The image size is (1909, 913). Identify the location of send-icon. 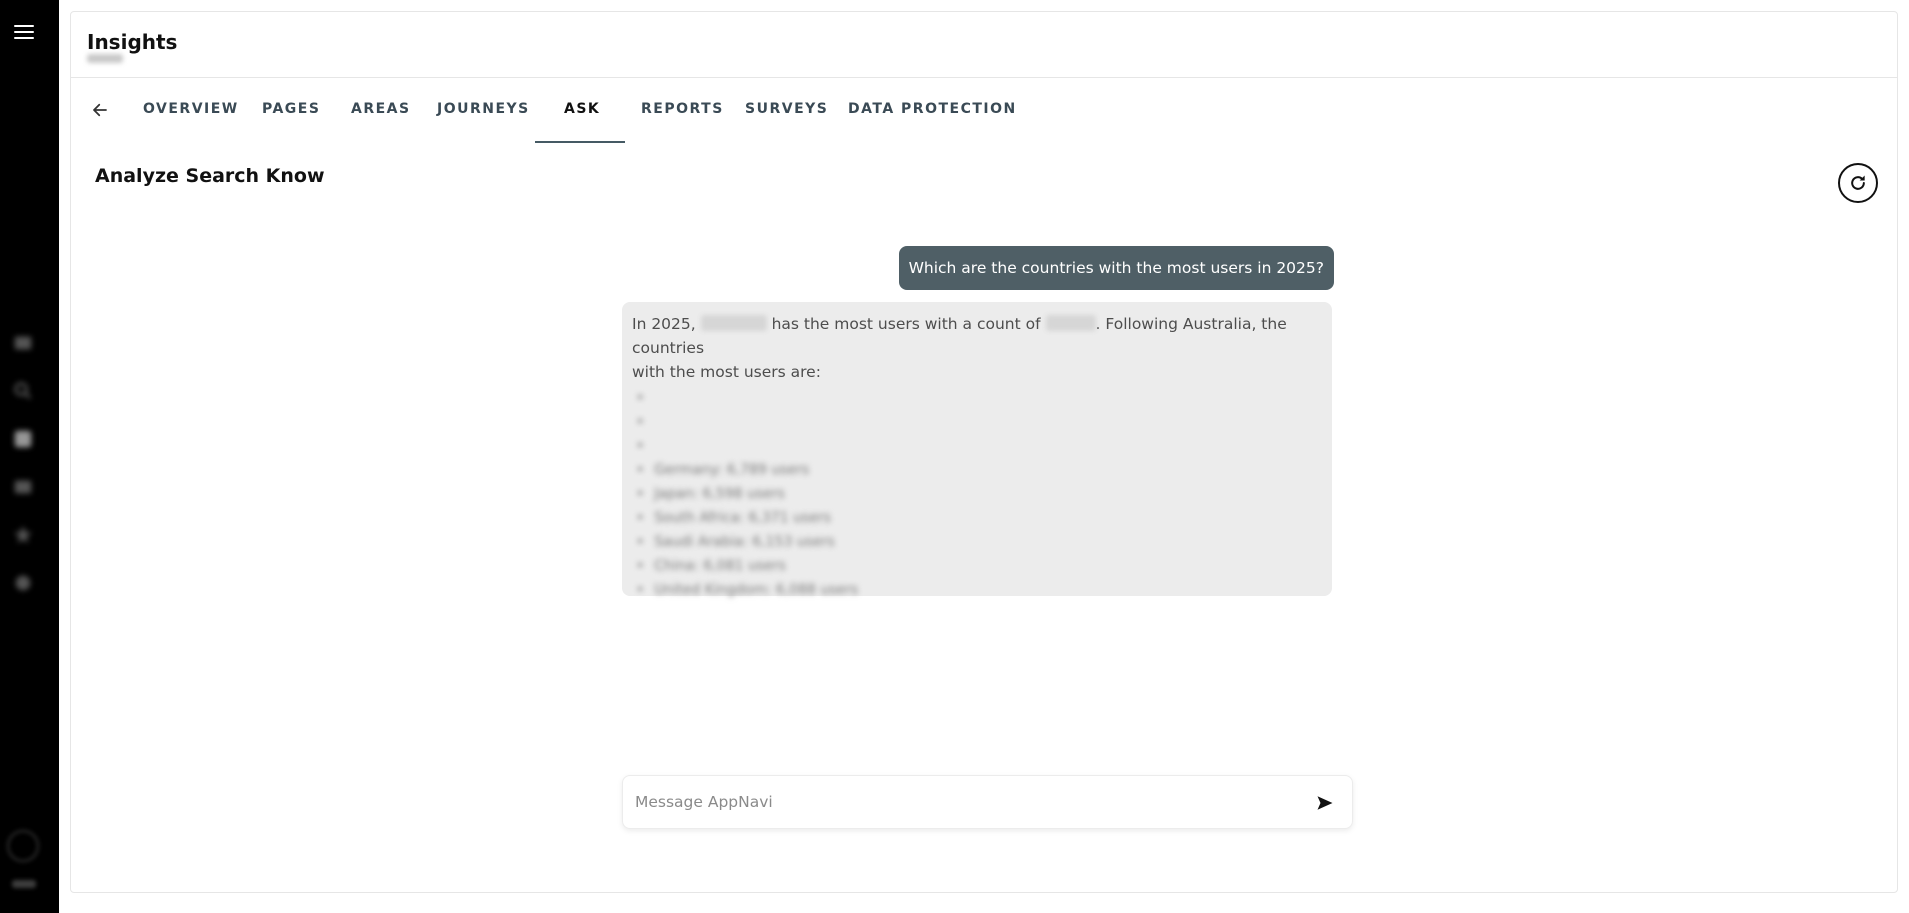
(1325, 803).